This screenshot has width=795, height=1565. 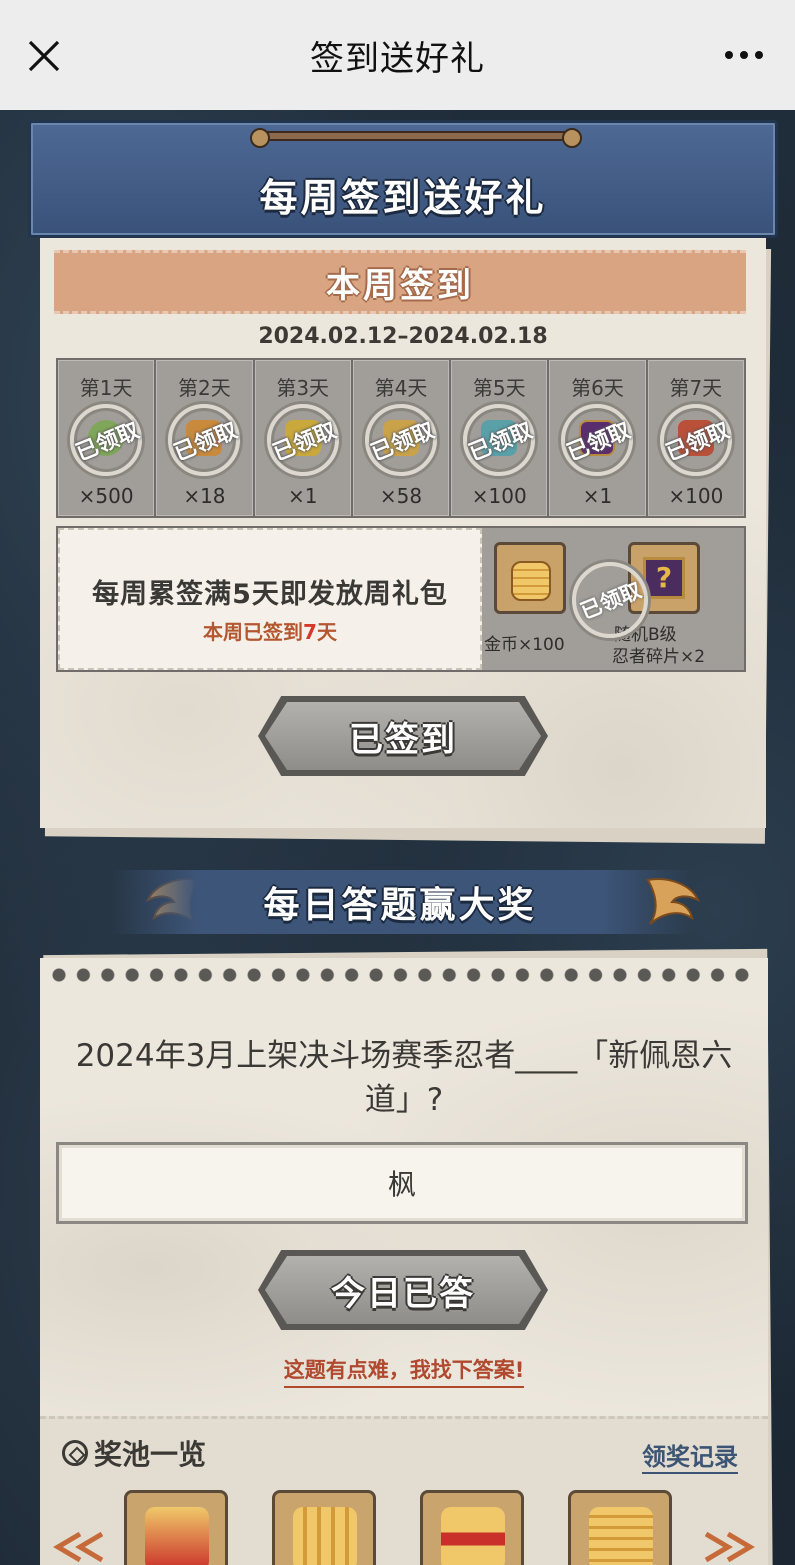 What do you see at coordinates (204, 388) in the screenshot?
I see `day-label: 第2天` at bounding box center [204, 388].